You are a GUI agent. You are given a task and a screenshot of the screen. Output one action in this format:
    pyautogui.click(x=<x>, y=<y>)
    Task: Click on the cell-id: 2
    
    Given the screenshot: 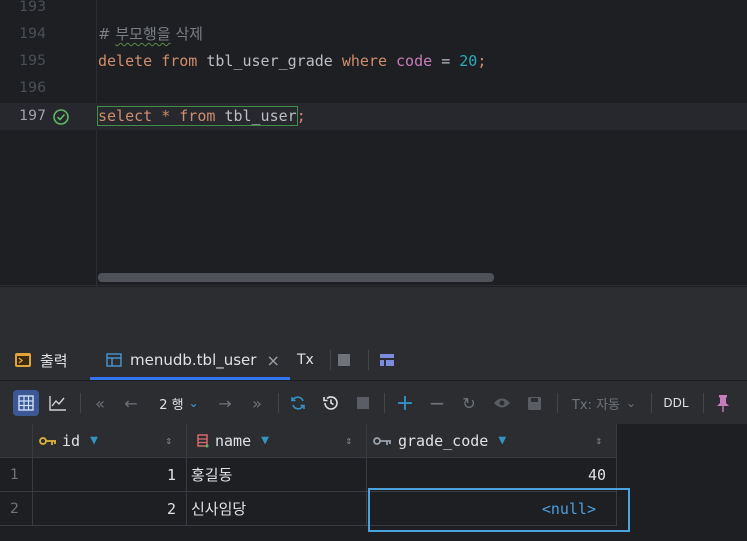 What is the action you would take?
    pyautogui.click(x=110, y=509)
    